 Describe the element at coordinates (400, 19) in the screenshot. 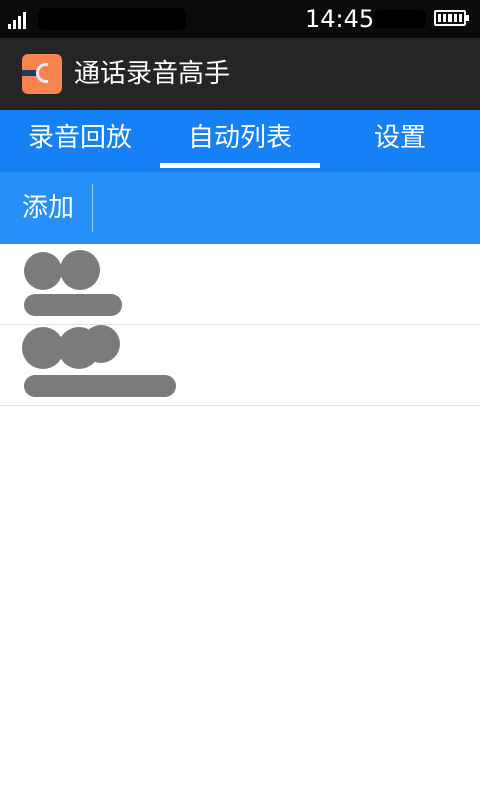

I see `redacted-status-info` at that location.